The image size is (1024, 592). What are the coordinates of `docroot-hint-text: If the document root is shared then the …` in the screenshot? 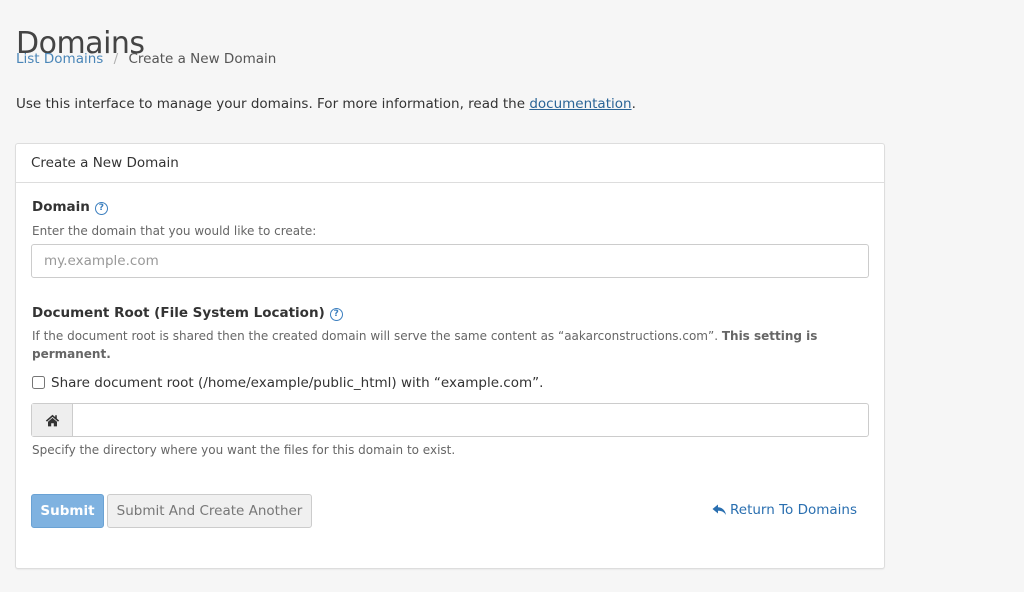 It's located at (377, 336).